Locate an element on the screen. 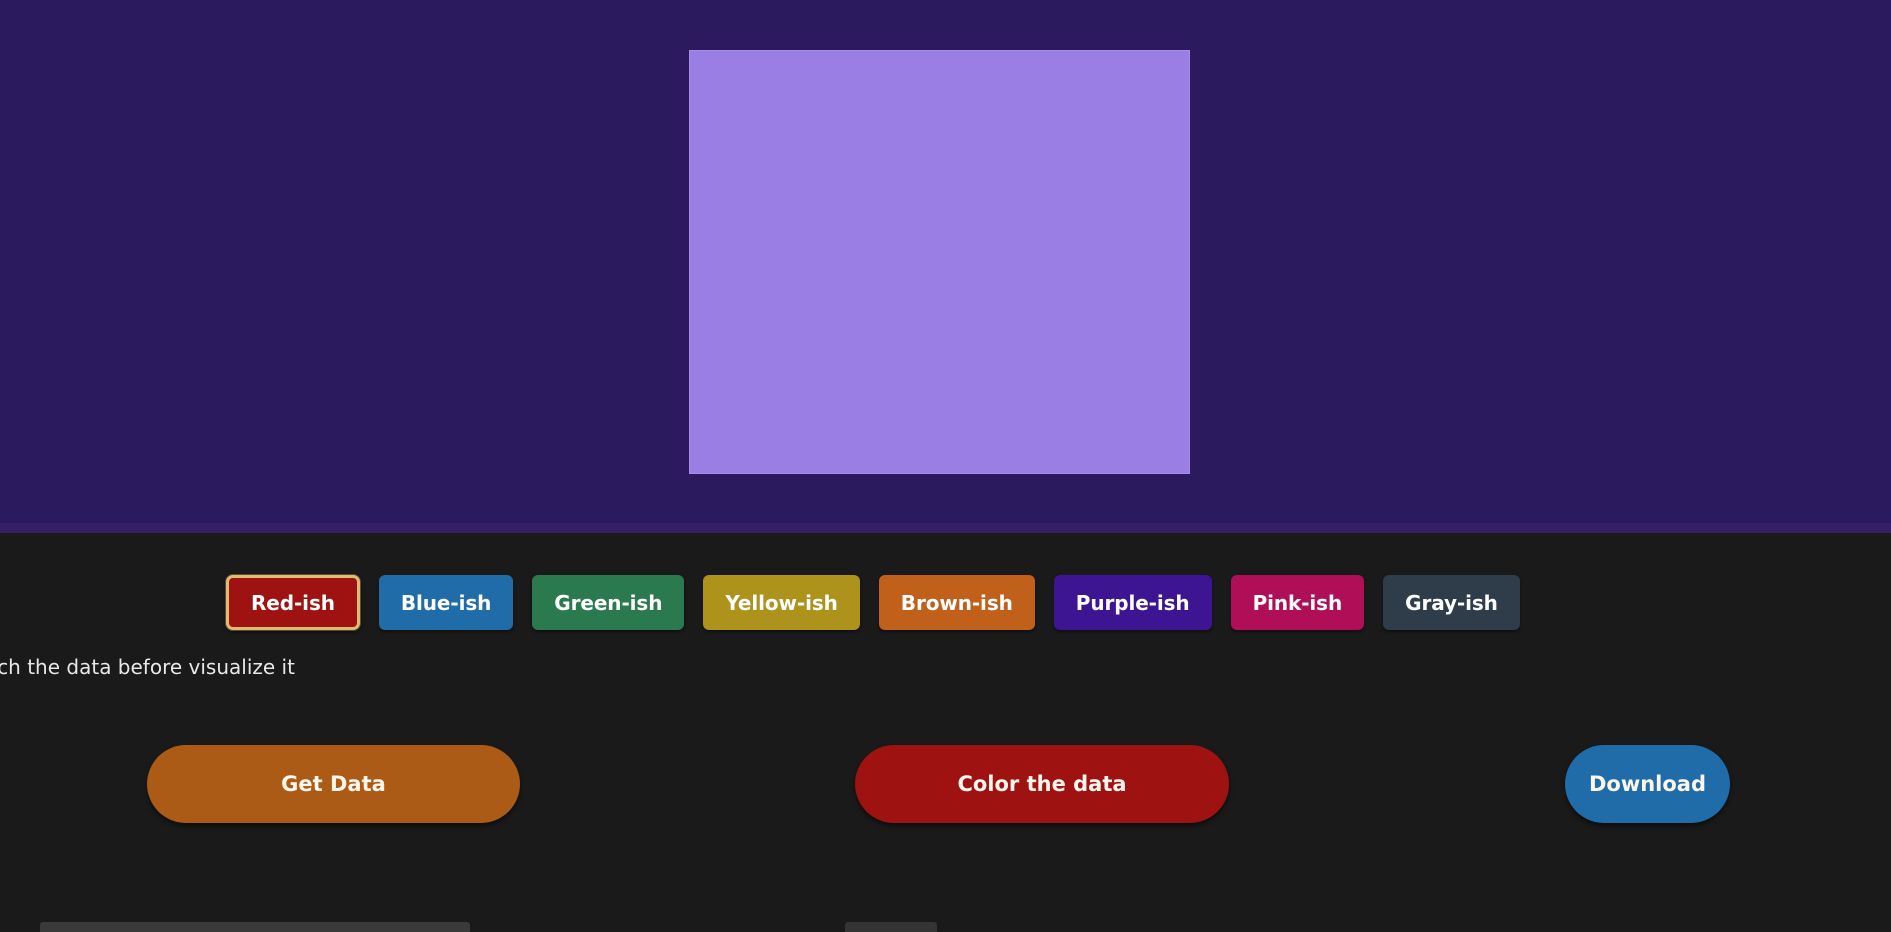 This screenshot has width=1891, height=932. status-hint-text: fetch the data before visualize it is located at coordinates (147, 667).